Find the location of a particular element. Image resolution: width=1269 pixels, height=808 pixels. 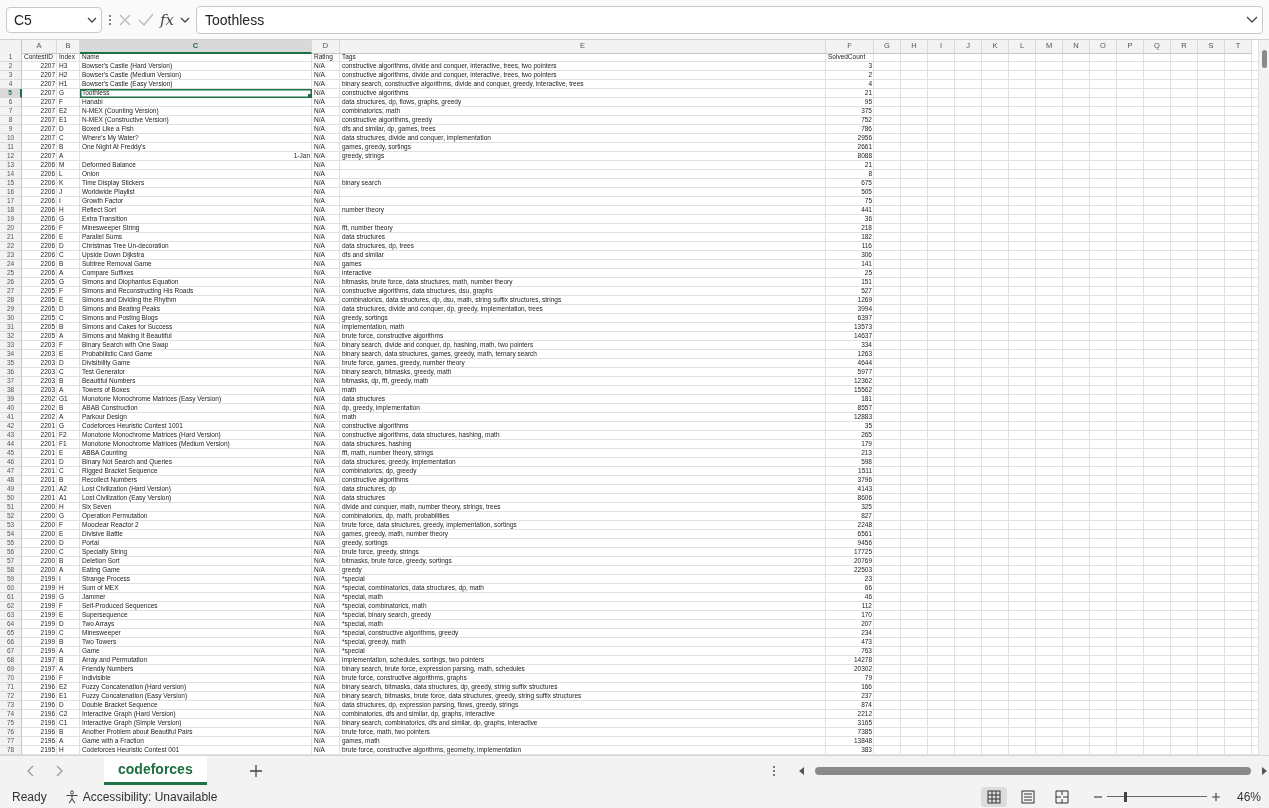

normal-view-icon is located at coordinates (994, 796).